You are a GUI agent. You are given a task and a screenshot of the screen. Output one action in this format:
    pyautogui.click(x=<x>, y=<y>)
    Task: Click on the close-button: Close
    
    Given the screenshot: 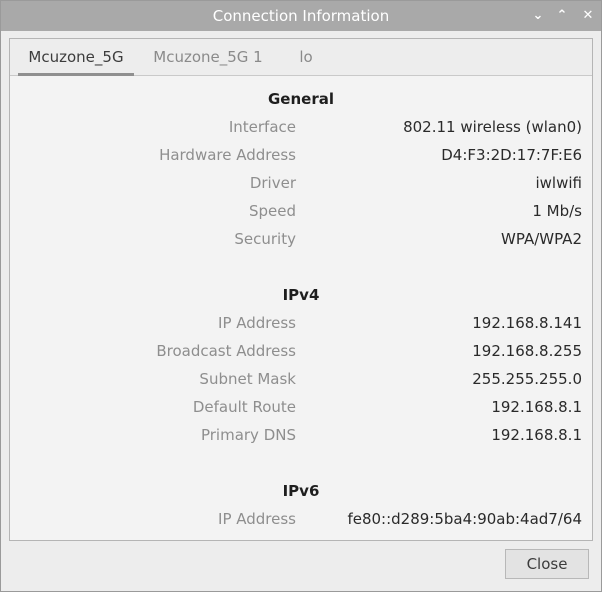 What is the action you would take?
    pyautogui.click(x=547, y=564)
    